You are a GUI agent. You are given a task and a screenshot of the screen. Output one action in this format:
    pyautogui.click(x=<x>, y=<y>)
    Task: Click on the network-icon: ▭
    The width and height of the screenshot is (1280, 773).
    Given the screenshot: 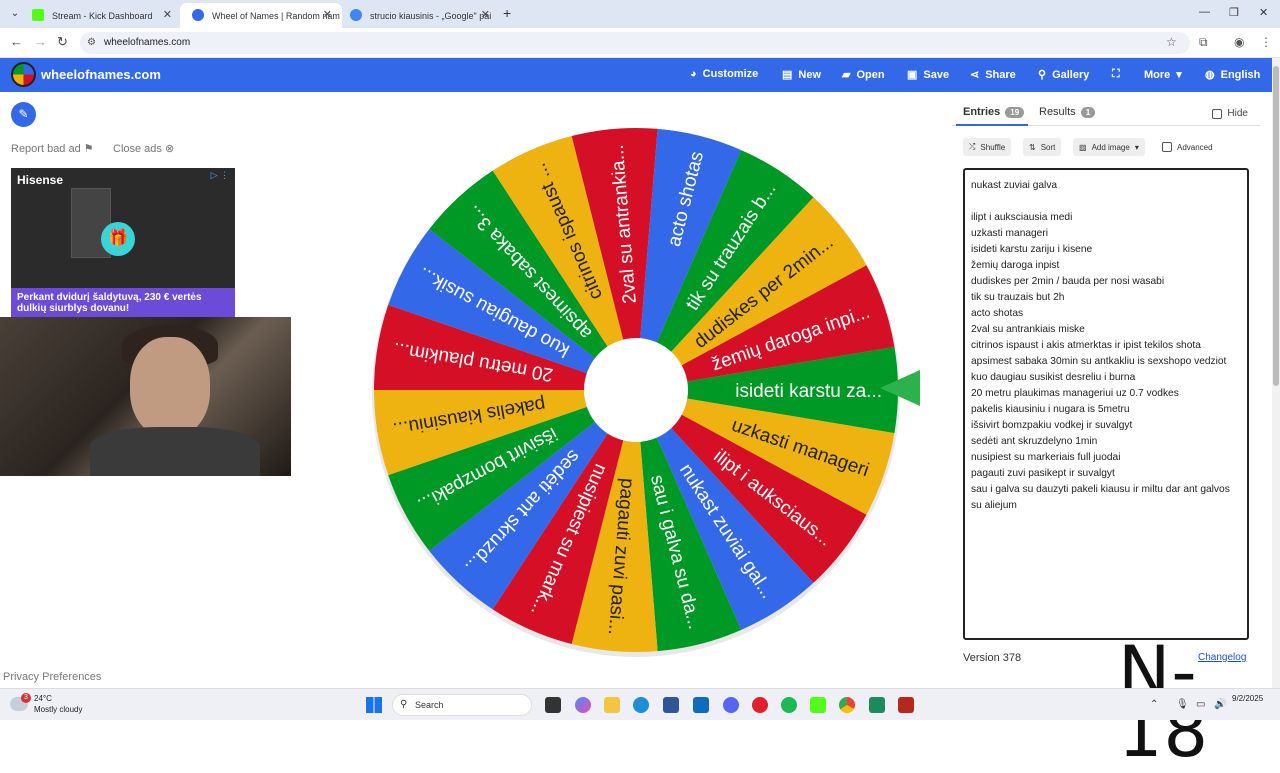 What is the action you would take?
    pyautogui.click(x=1200, y=704)
    